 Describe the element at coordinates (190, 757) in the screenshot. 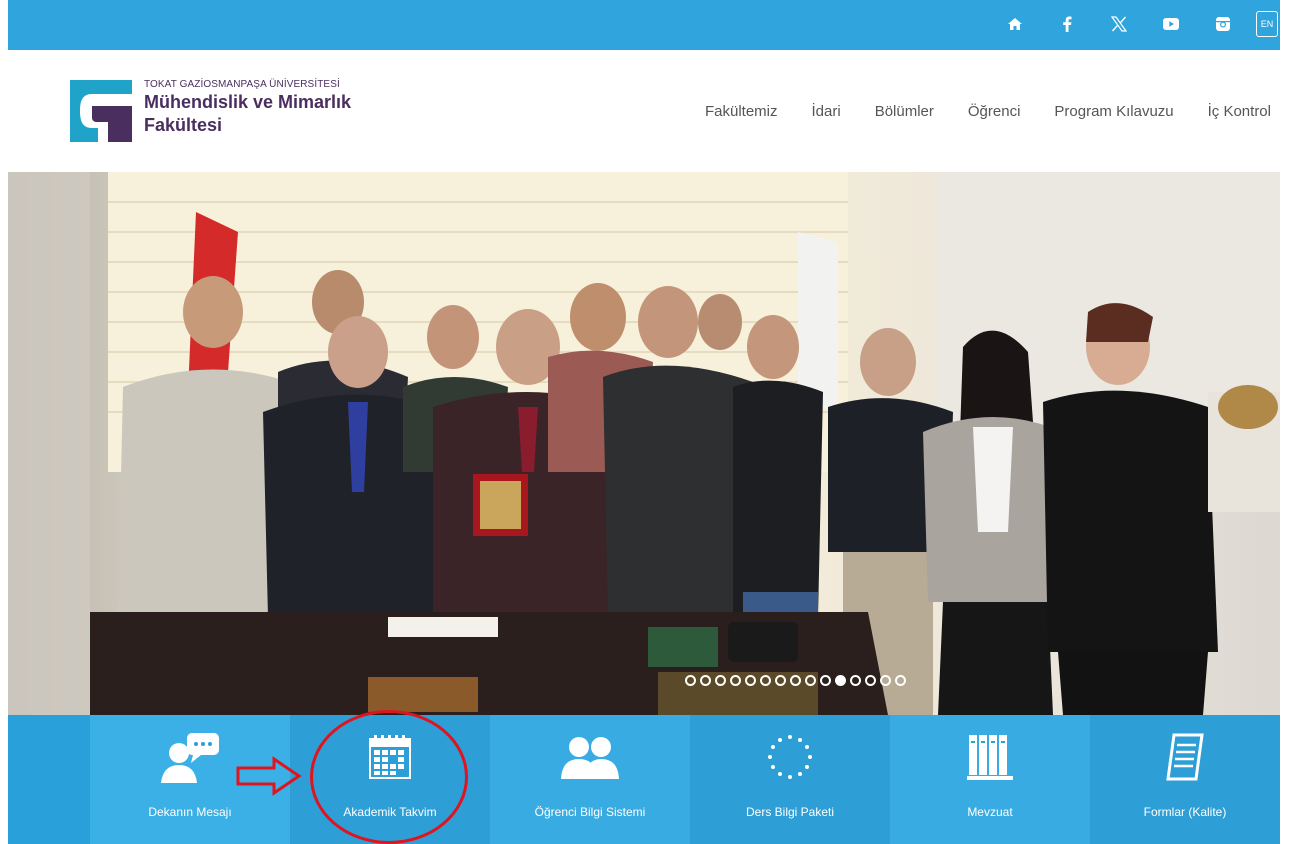

I see `speech-person-icon` at that location.